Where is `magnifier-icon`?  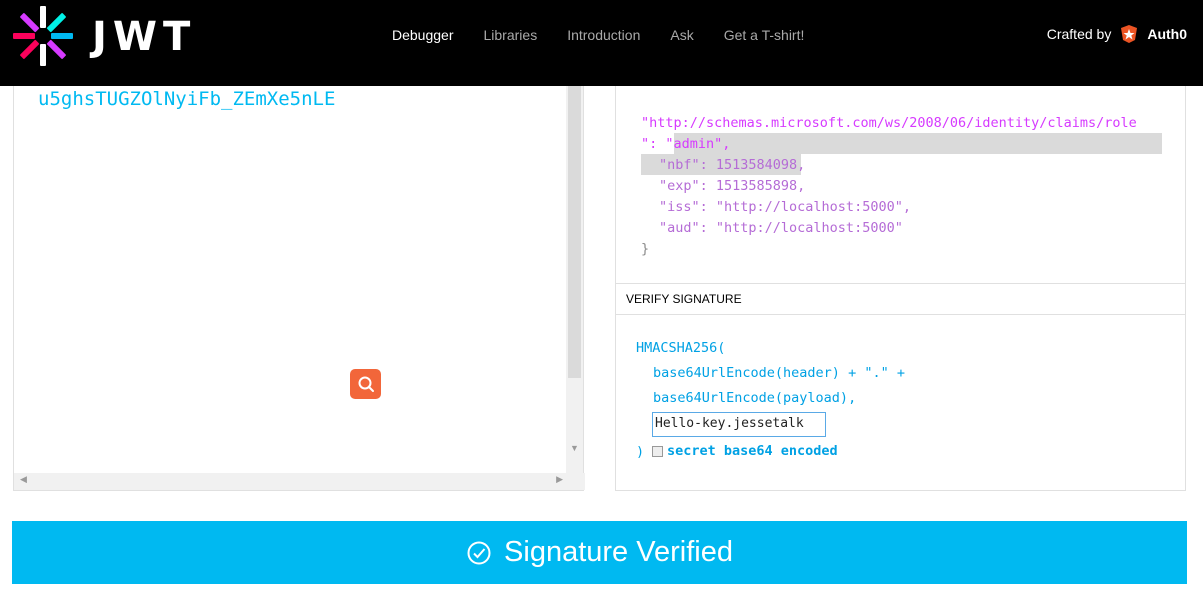 magnifier-icon is located at coordinates (366, 384).